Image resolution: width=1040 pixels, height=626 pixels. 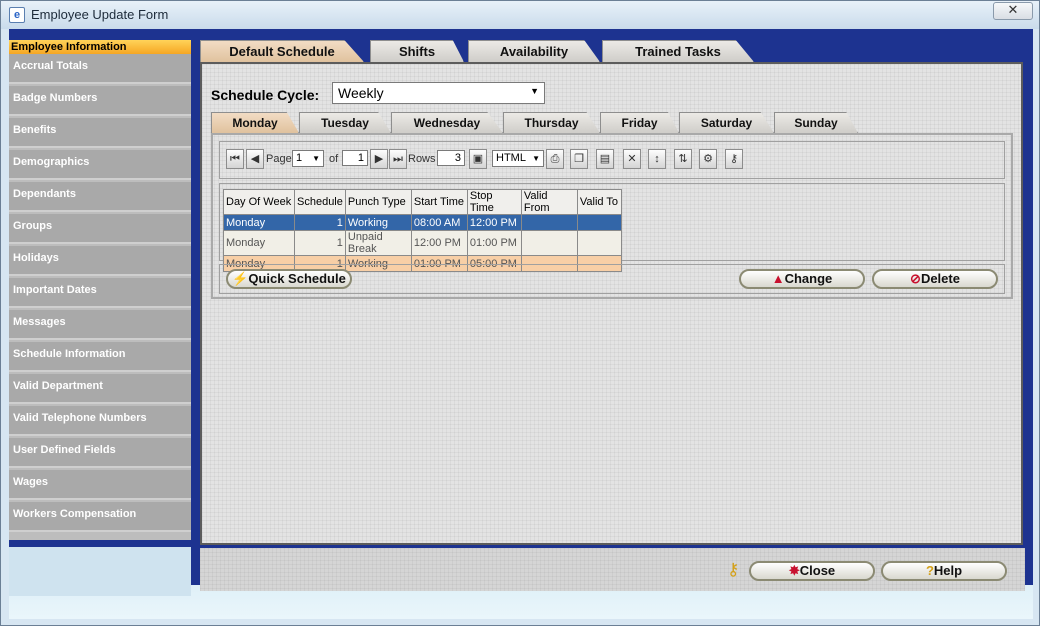 What do you see at coordinates (438, 93) in the screenshot?
I see `schedule-cycle-select: Weekly ▼` at bounding box center [438, 93].